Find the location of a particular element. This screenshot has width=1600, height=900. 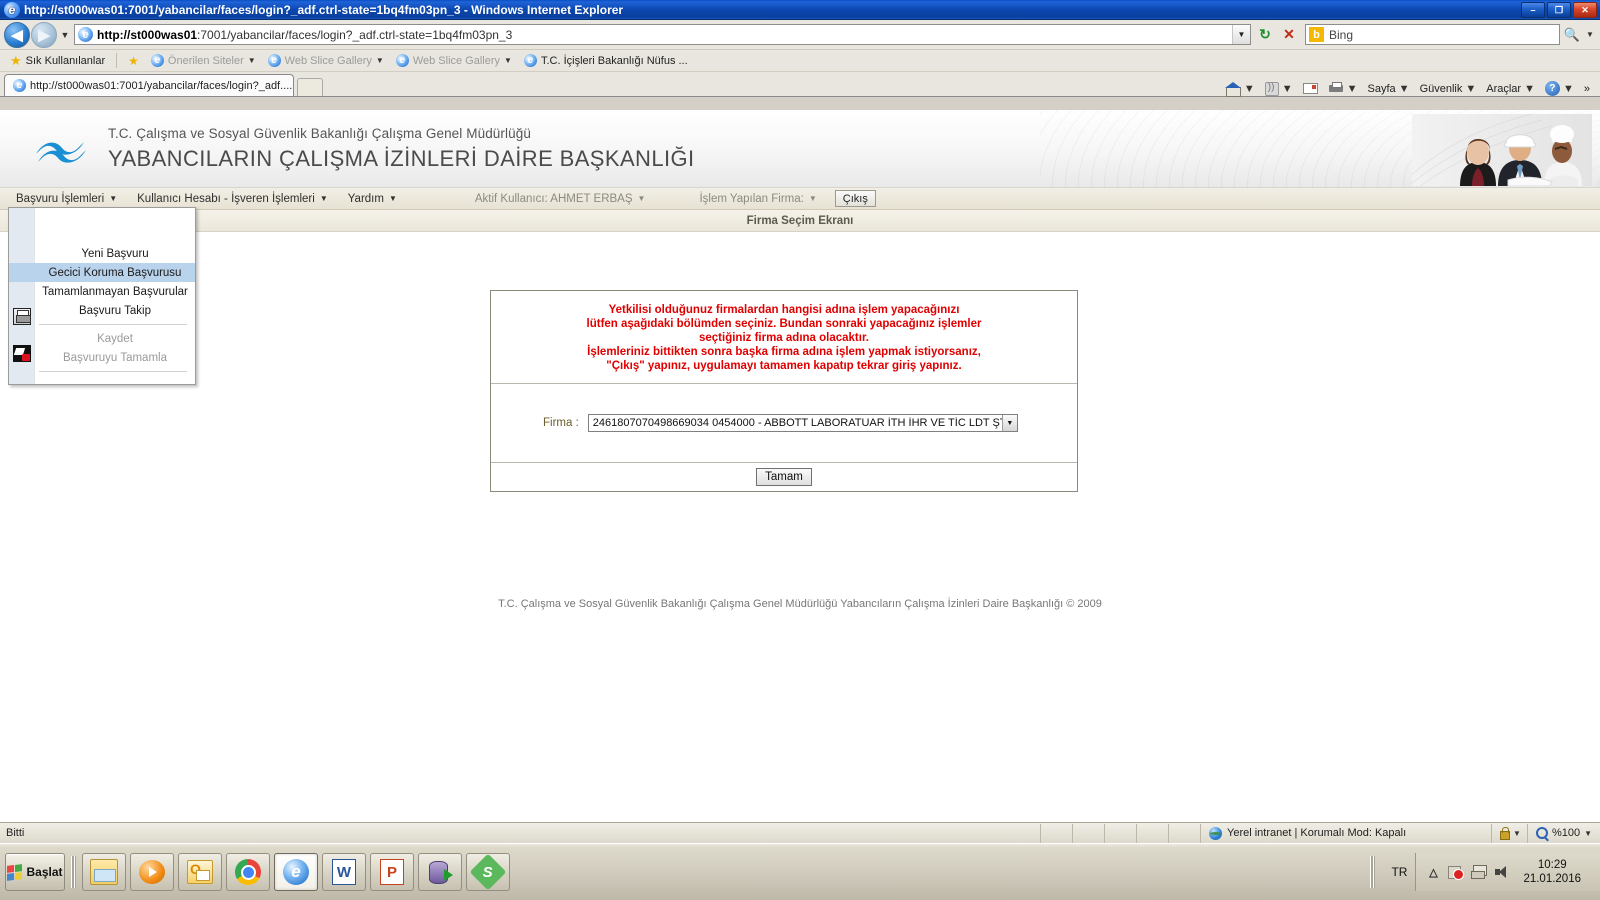

add-to-favorites-button: ★ is located at coordinates (133, 61).